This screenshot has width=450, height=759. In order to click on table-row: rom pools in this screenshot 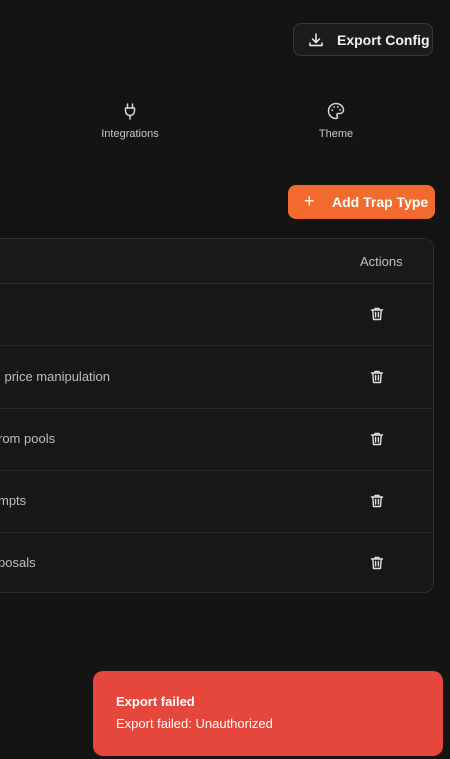, I will do `click(216, 439)`.